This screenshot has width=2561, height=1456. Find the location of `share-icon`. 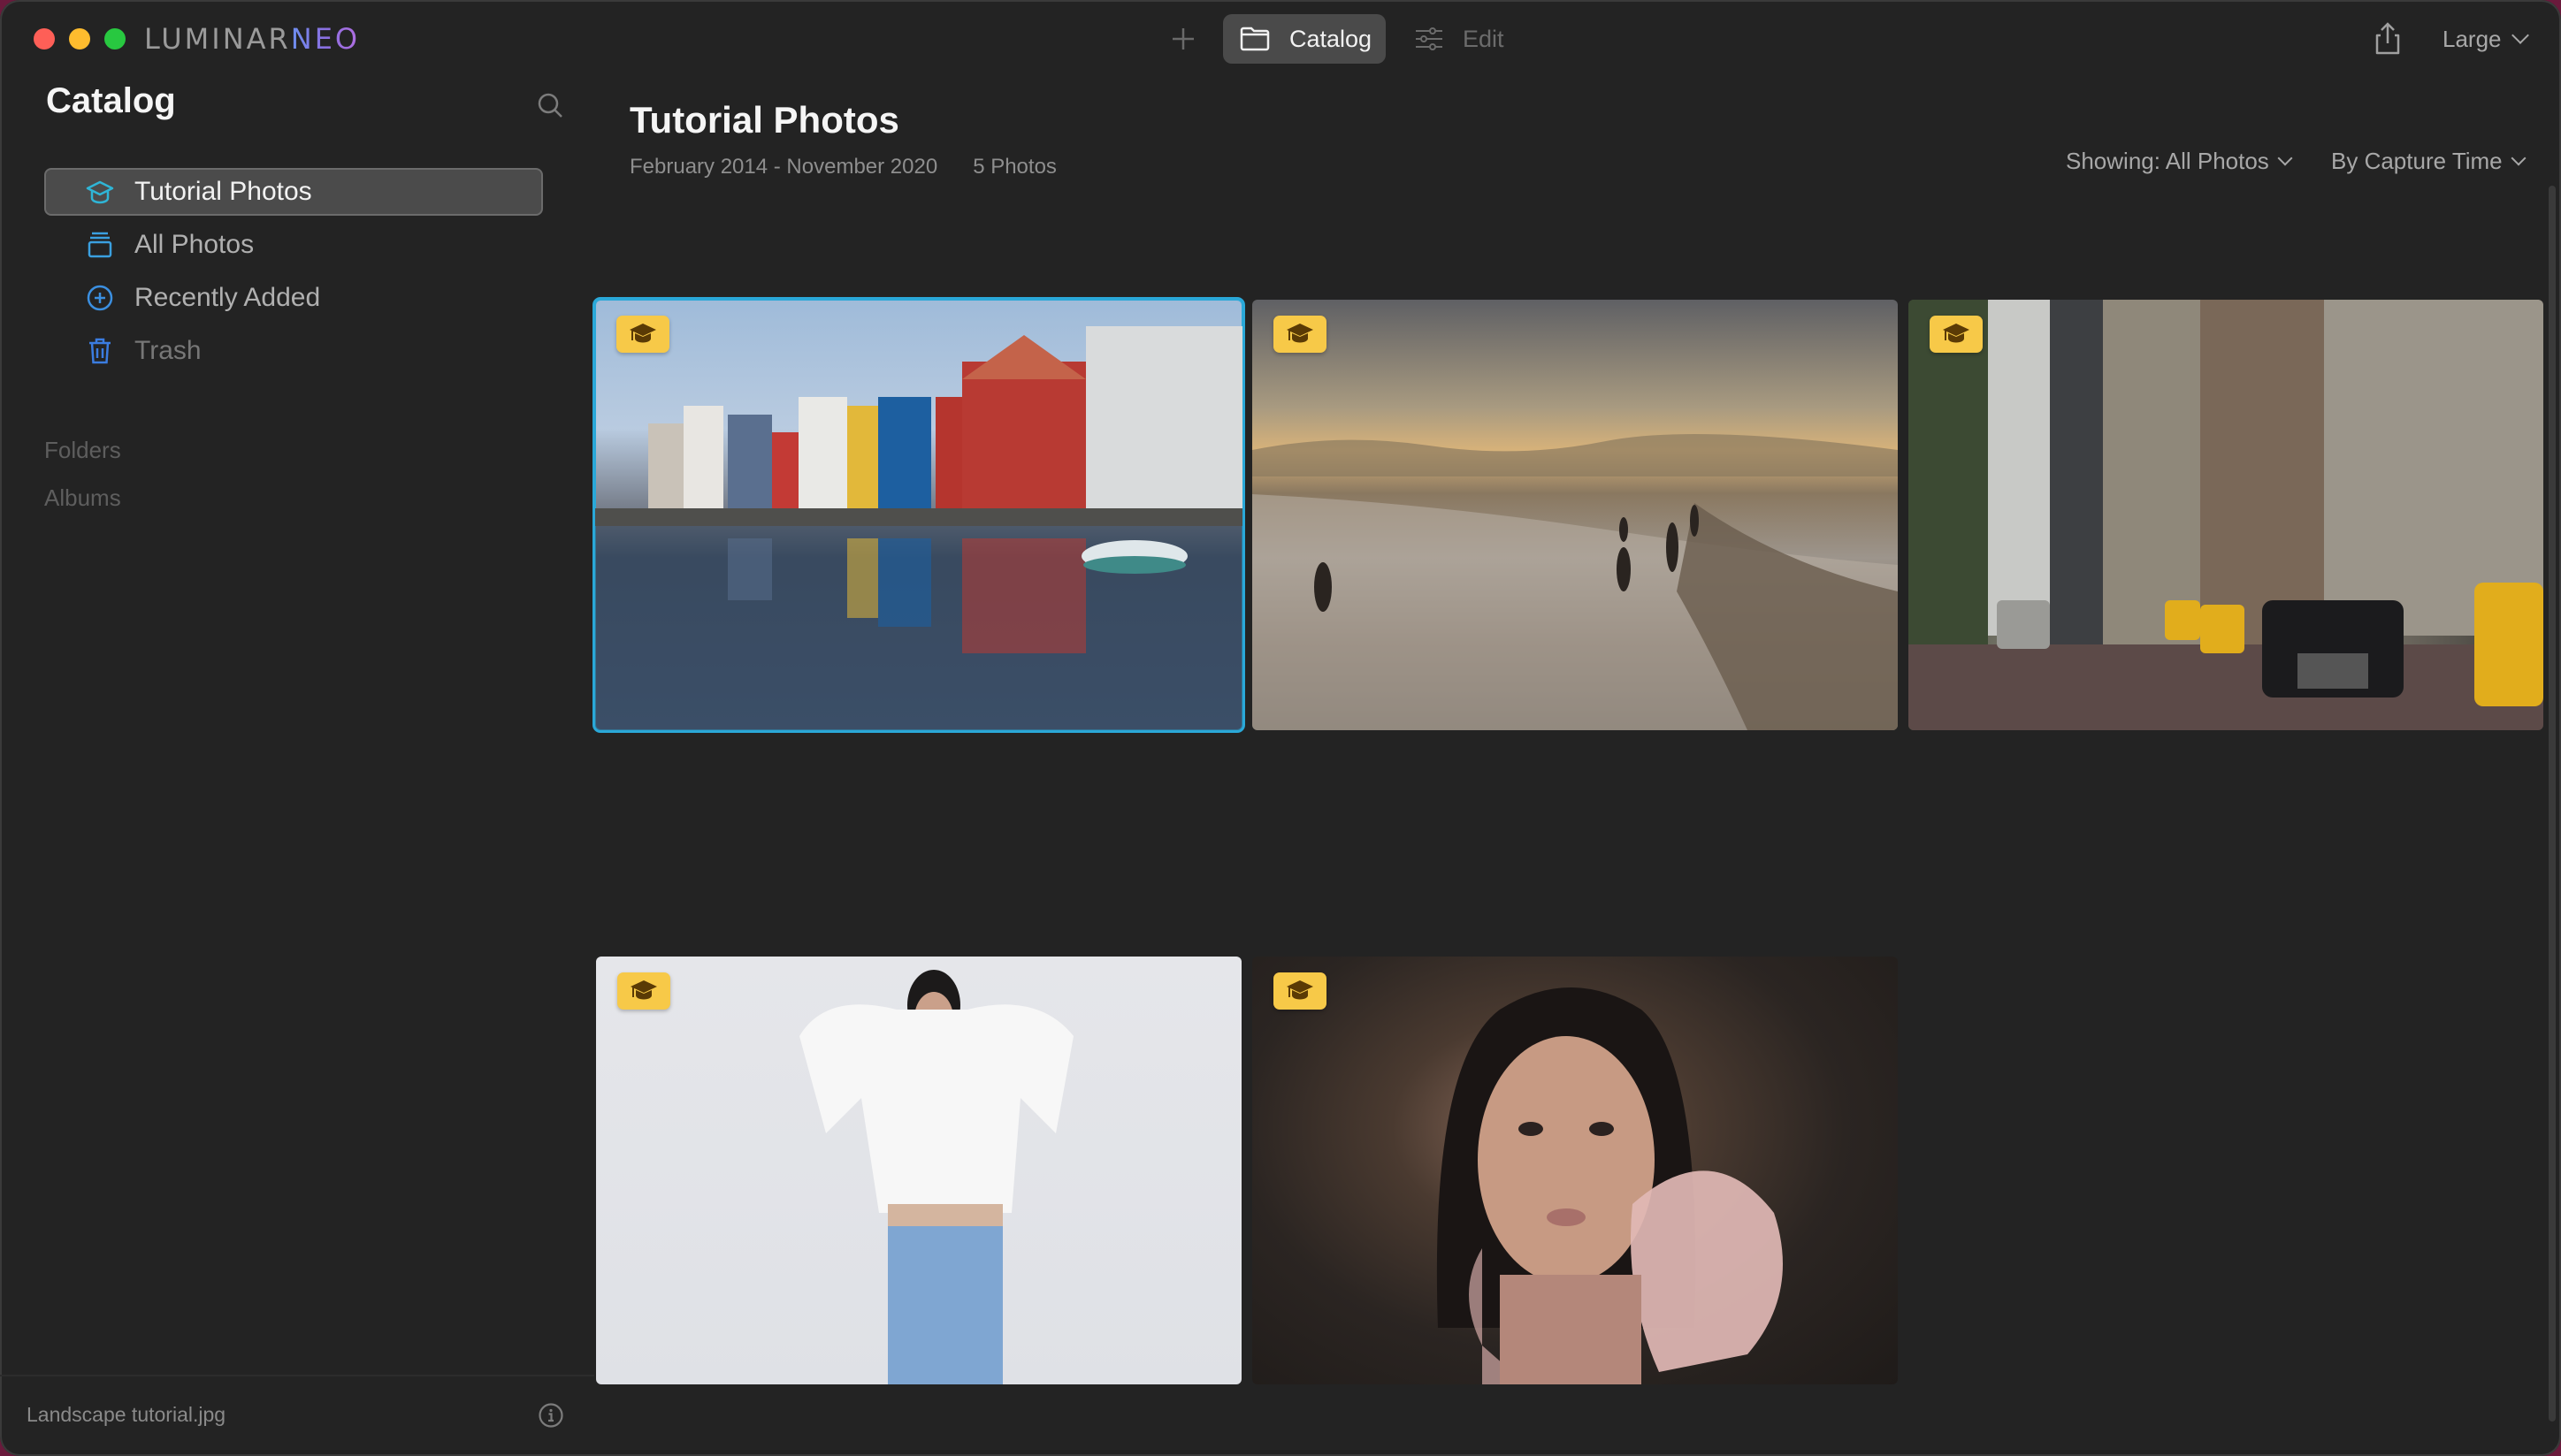

share-icon is located at coordinates (2388, 38).